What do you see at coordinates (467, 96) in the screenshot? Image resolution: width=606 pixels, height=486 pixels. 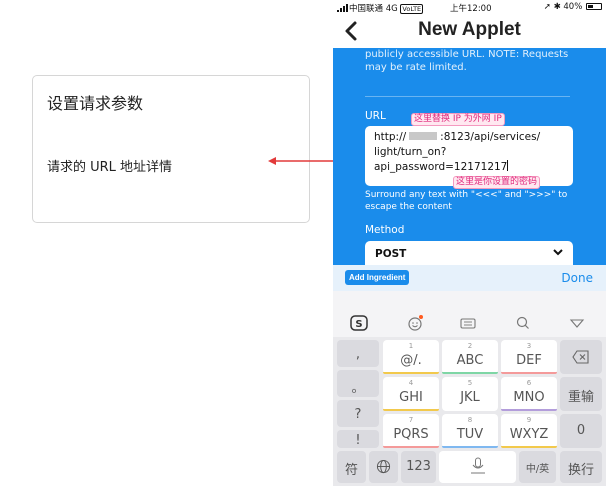 I see `divider` at bounding box center [467, 96].